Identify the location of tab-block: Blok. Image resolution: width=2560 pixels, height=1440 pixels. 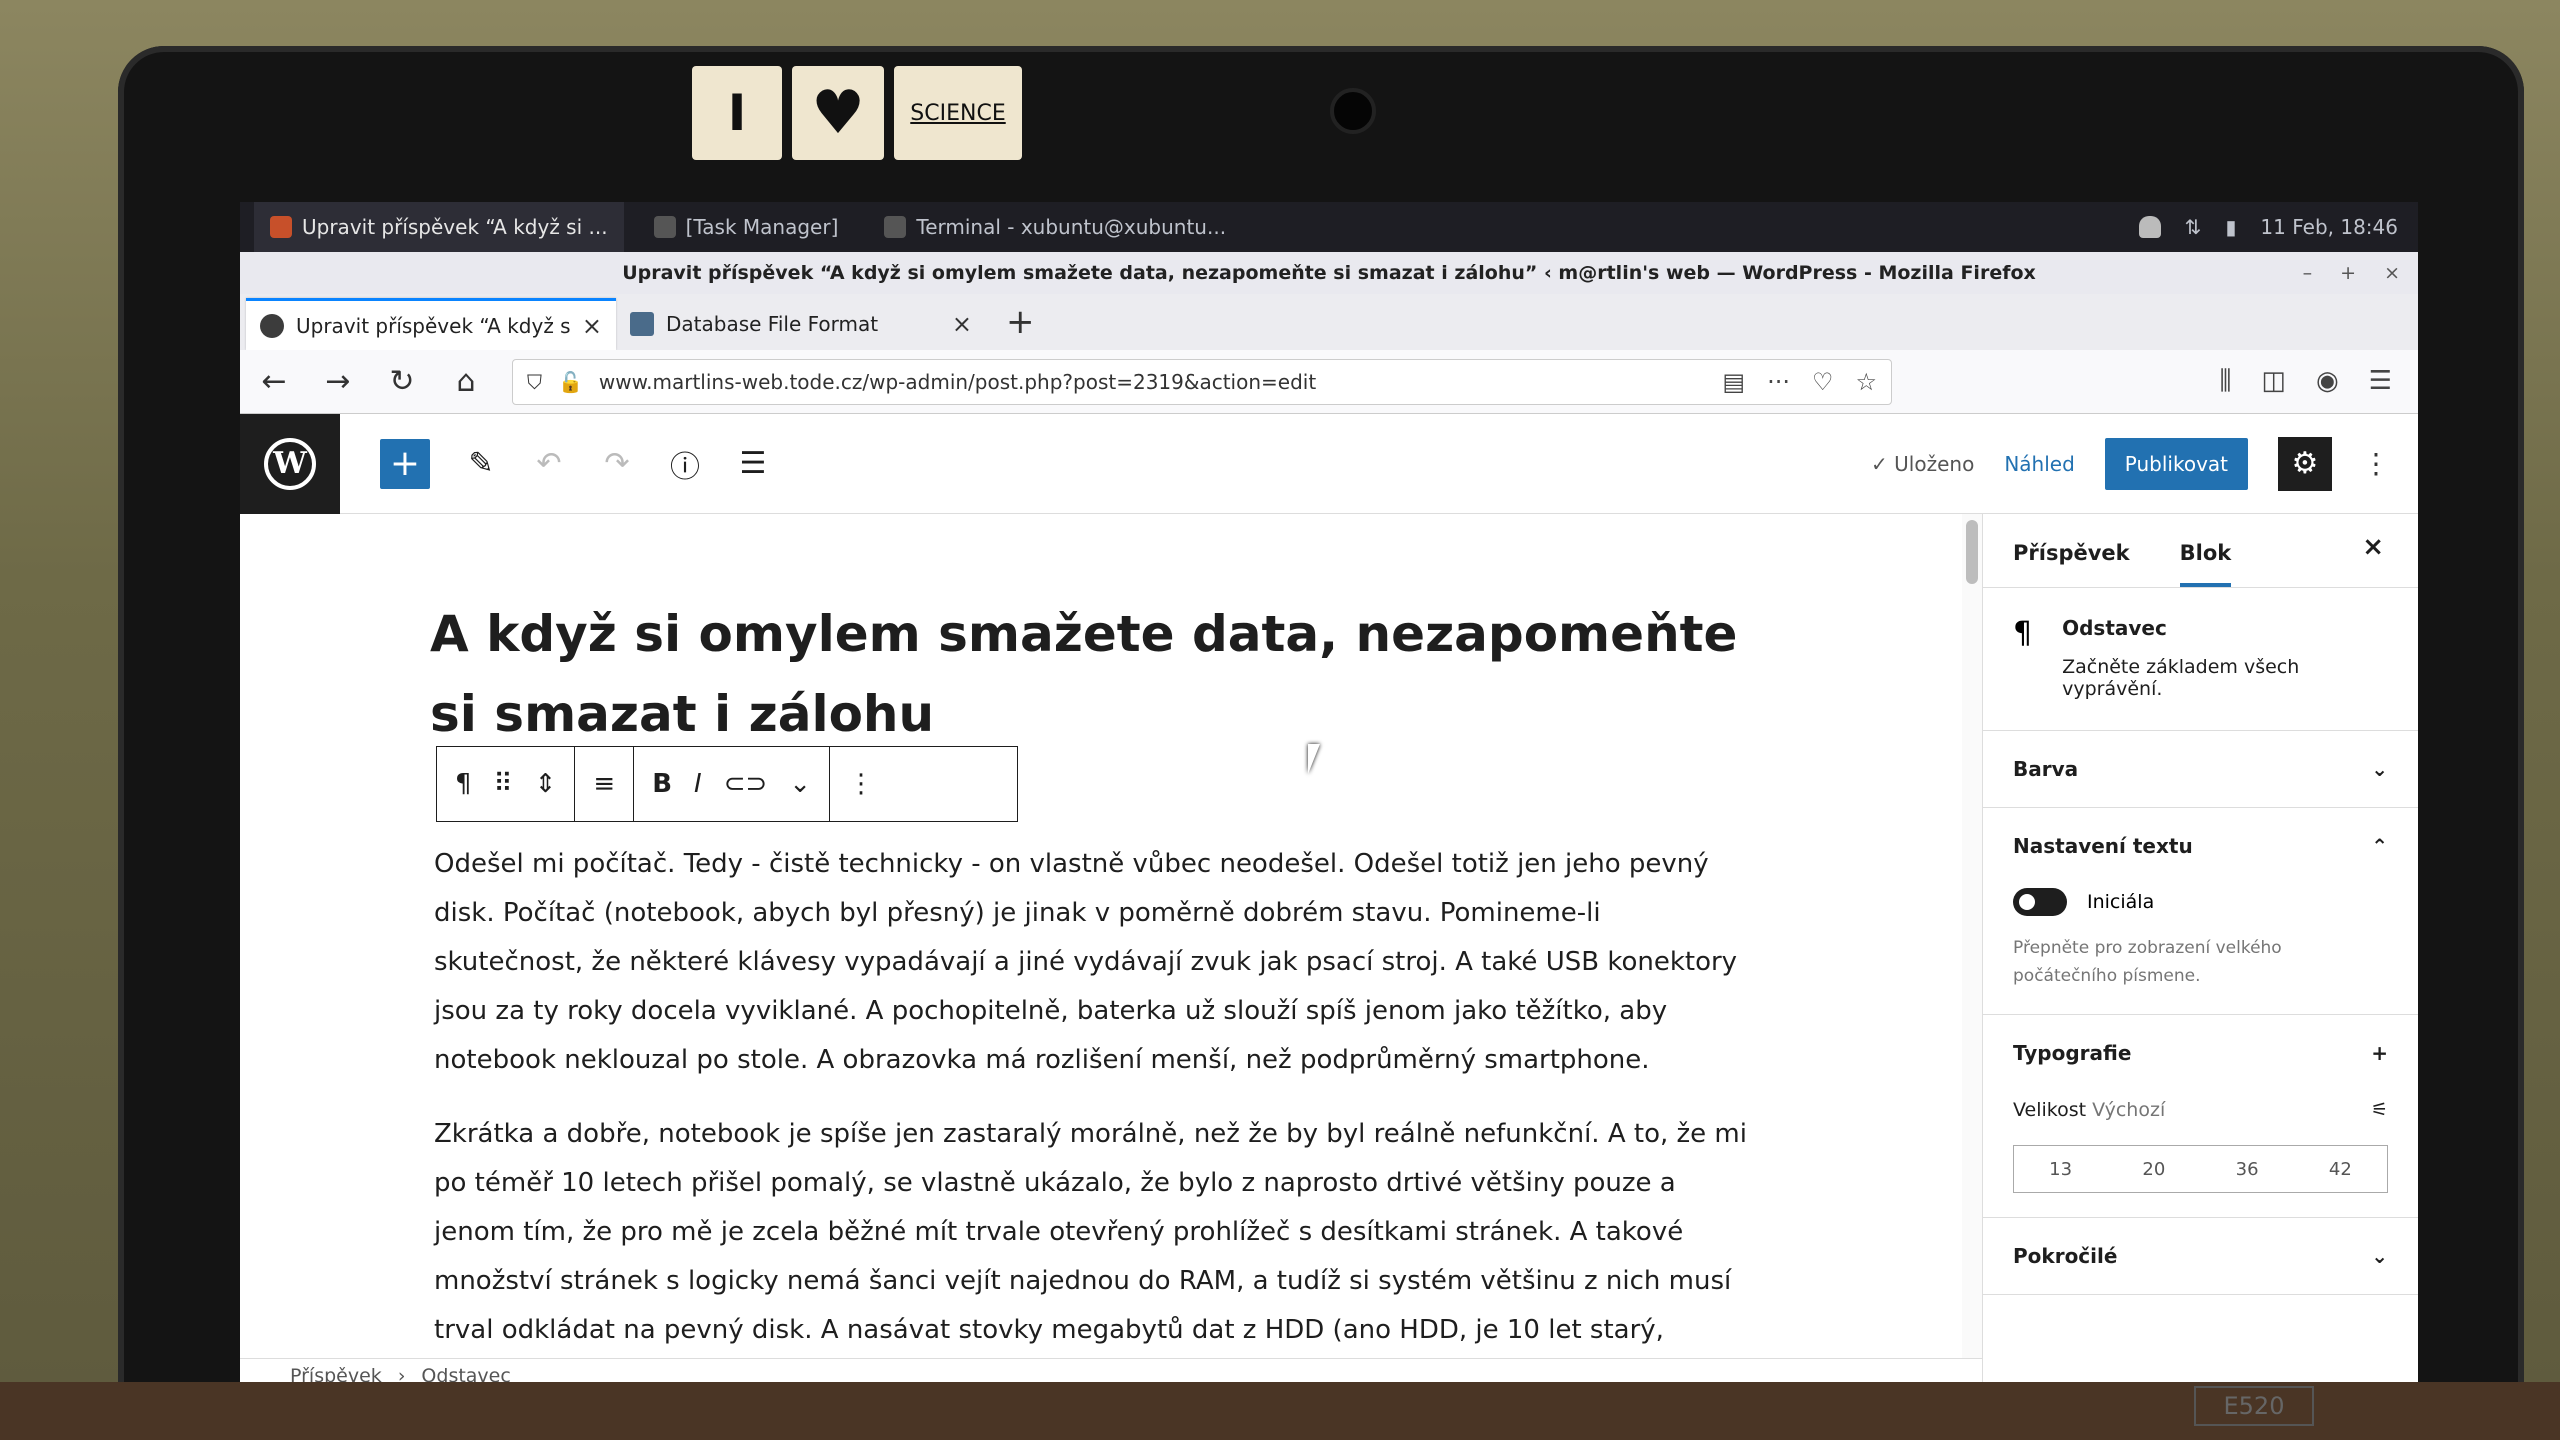
(2205, 564).